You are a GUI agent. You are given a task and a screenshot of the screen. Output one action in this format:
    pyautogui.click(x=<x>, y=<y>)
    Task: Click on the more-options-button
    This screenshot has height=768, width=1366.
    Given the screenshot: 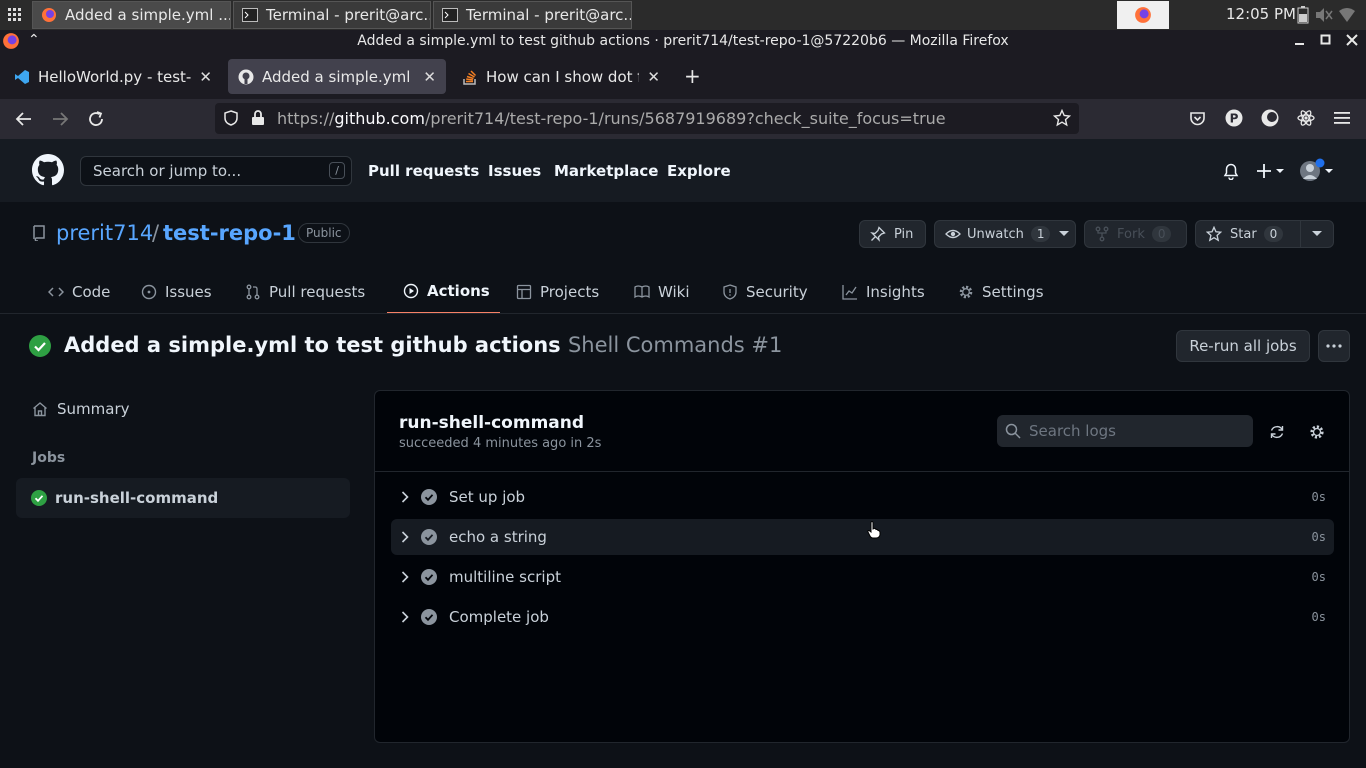 What is the action you would take?
    pyautogui.click(x=1334, y=346)
    